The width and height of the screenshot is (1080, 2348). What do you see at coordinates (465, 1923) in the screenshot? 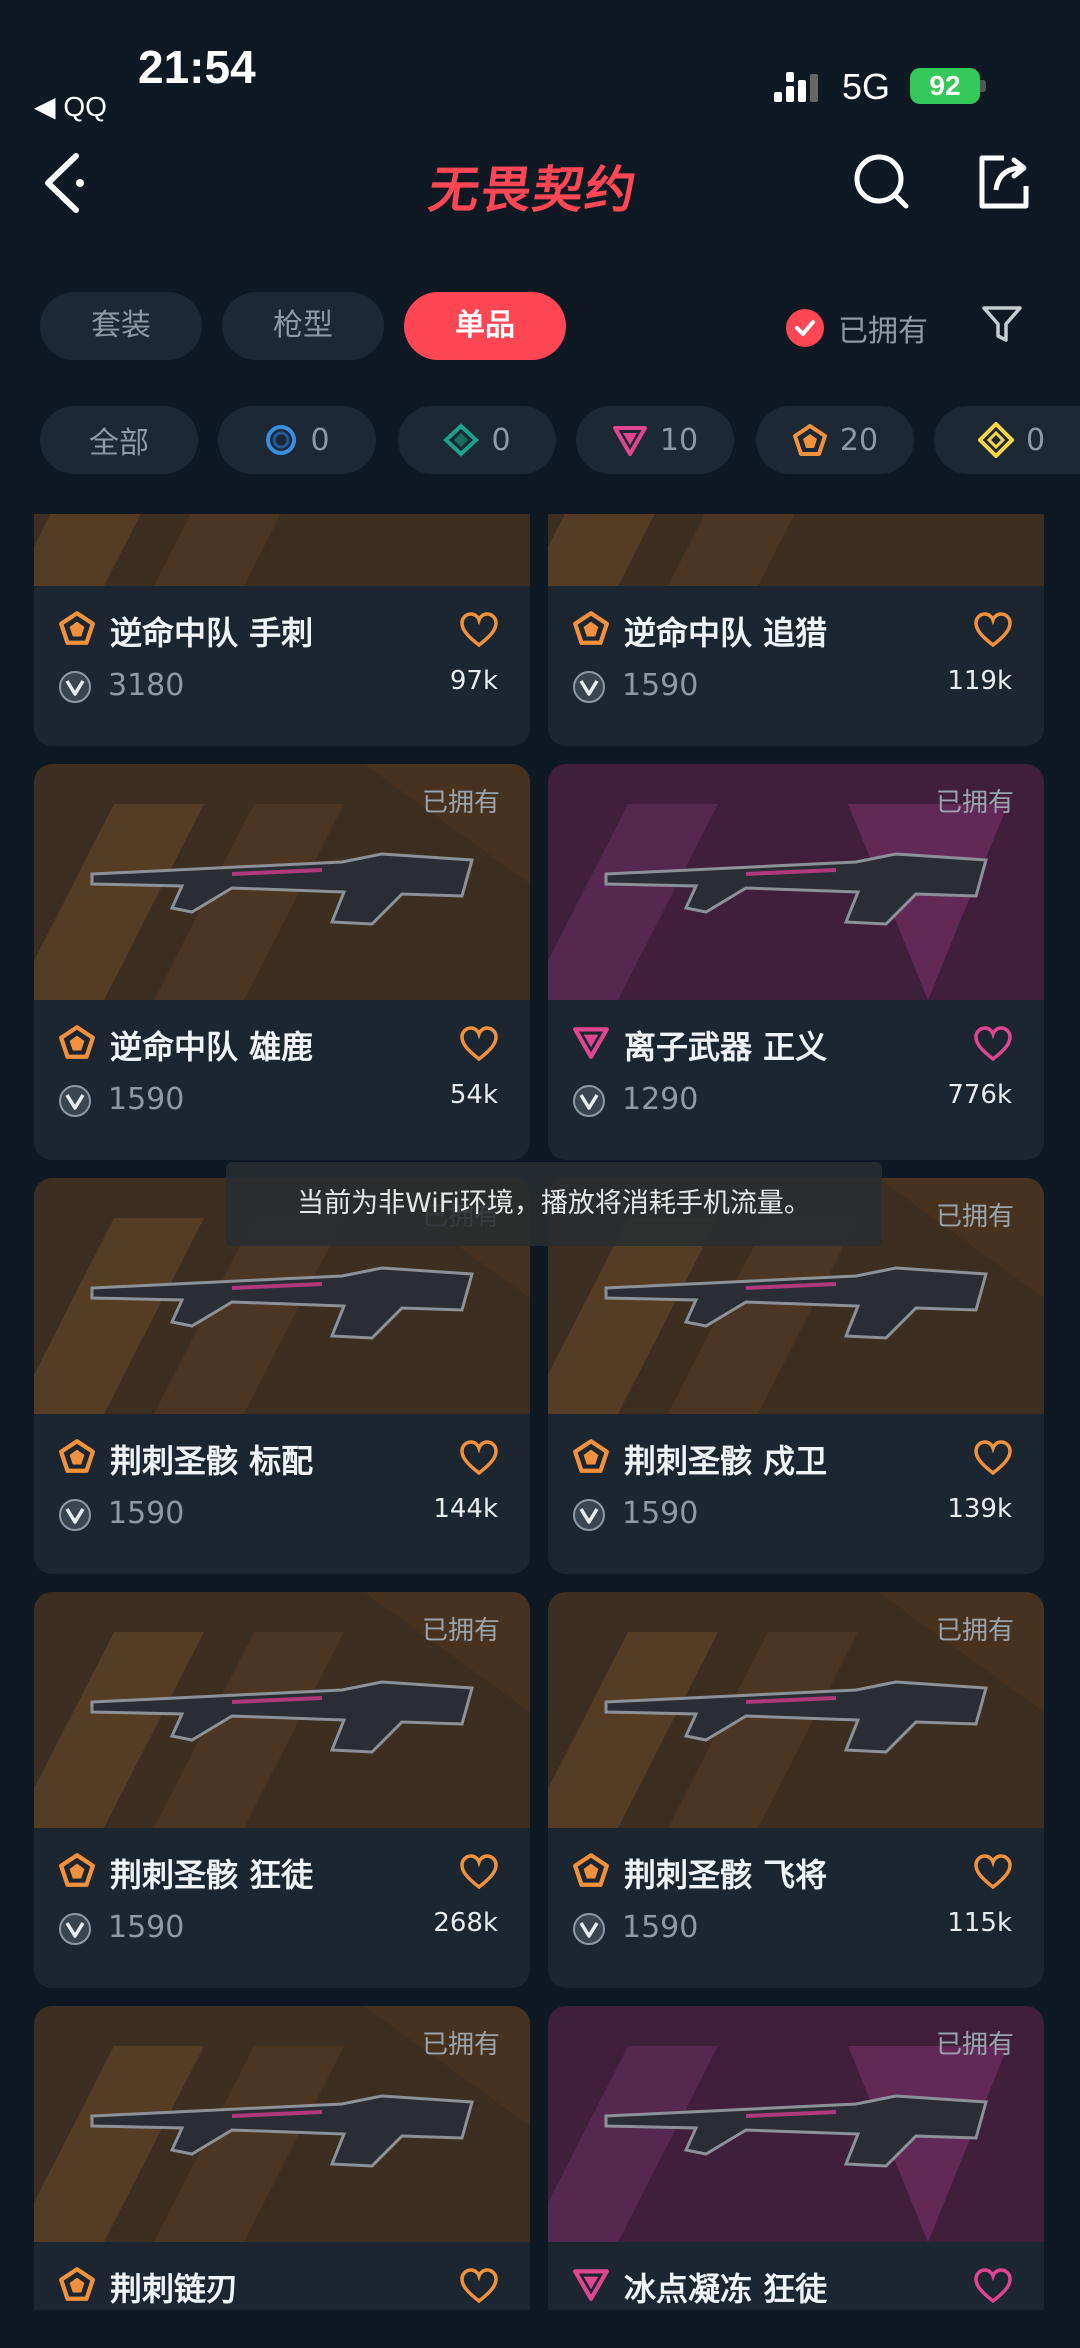
I see `like-count: 268k` at bounding box center [465, 1923].